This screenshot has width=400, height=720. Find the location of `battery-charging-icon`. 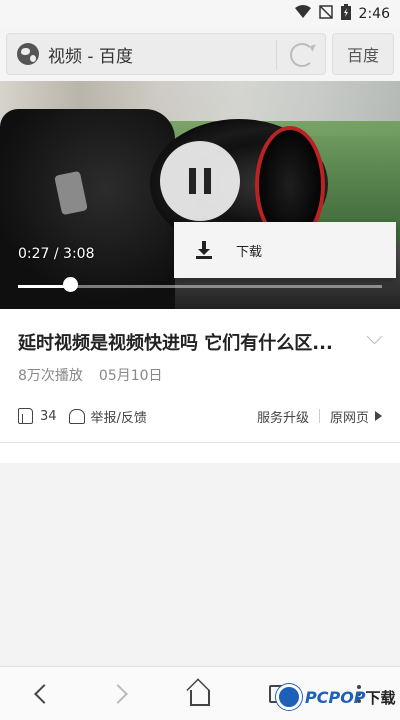

battery-charging-icon is located at coordinates (345, 14).